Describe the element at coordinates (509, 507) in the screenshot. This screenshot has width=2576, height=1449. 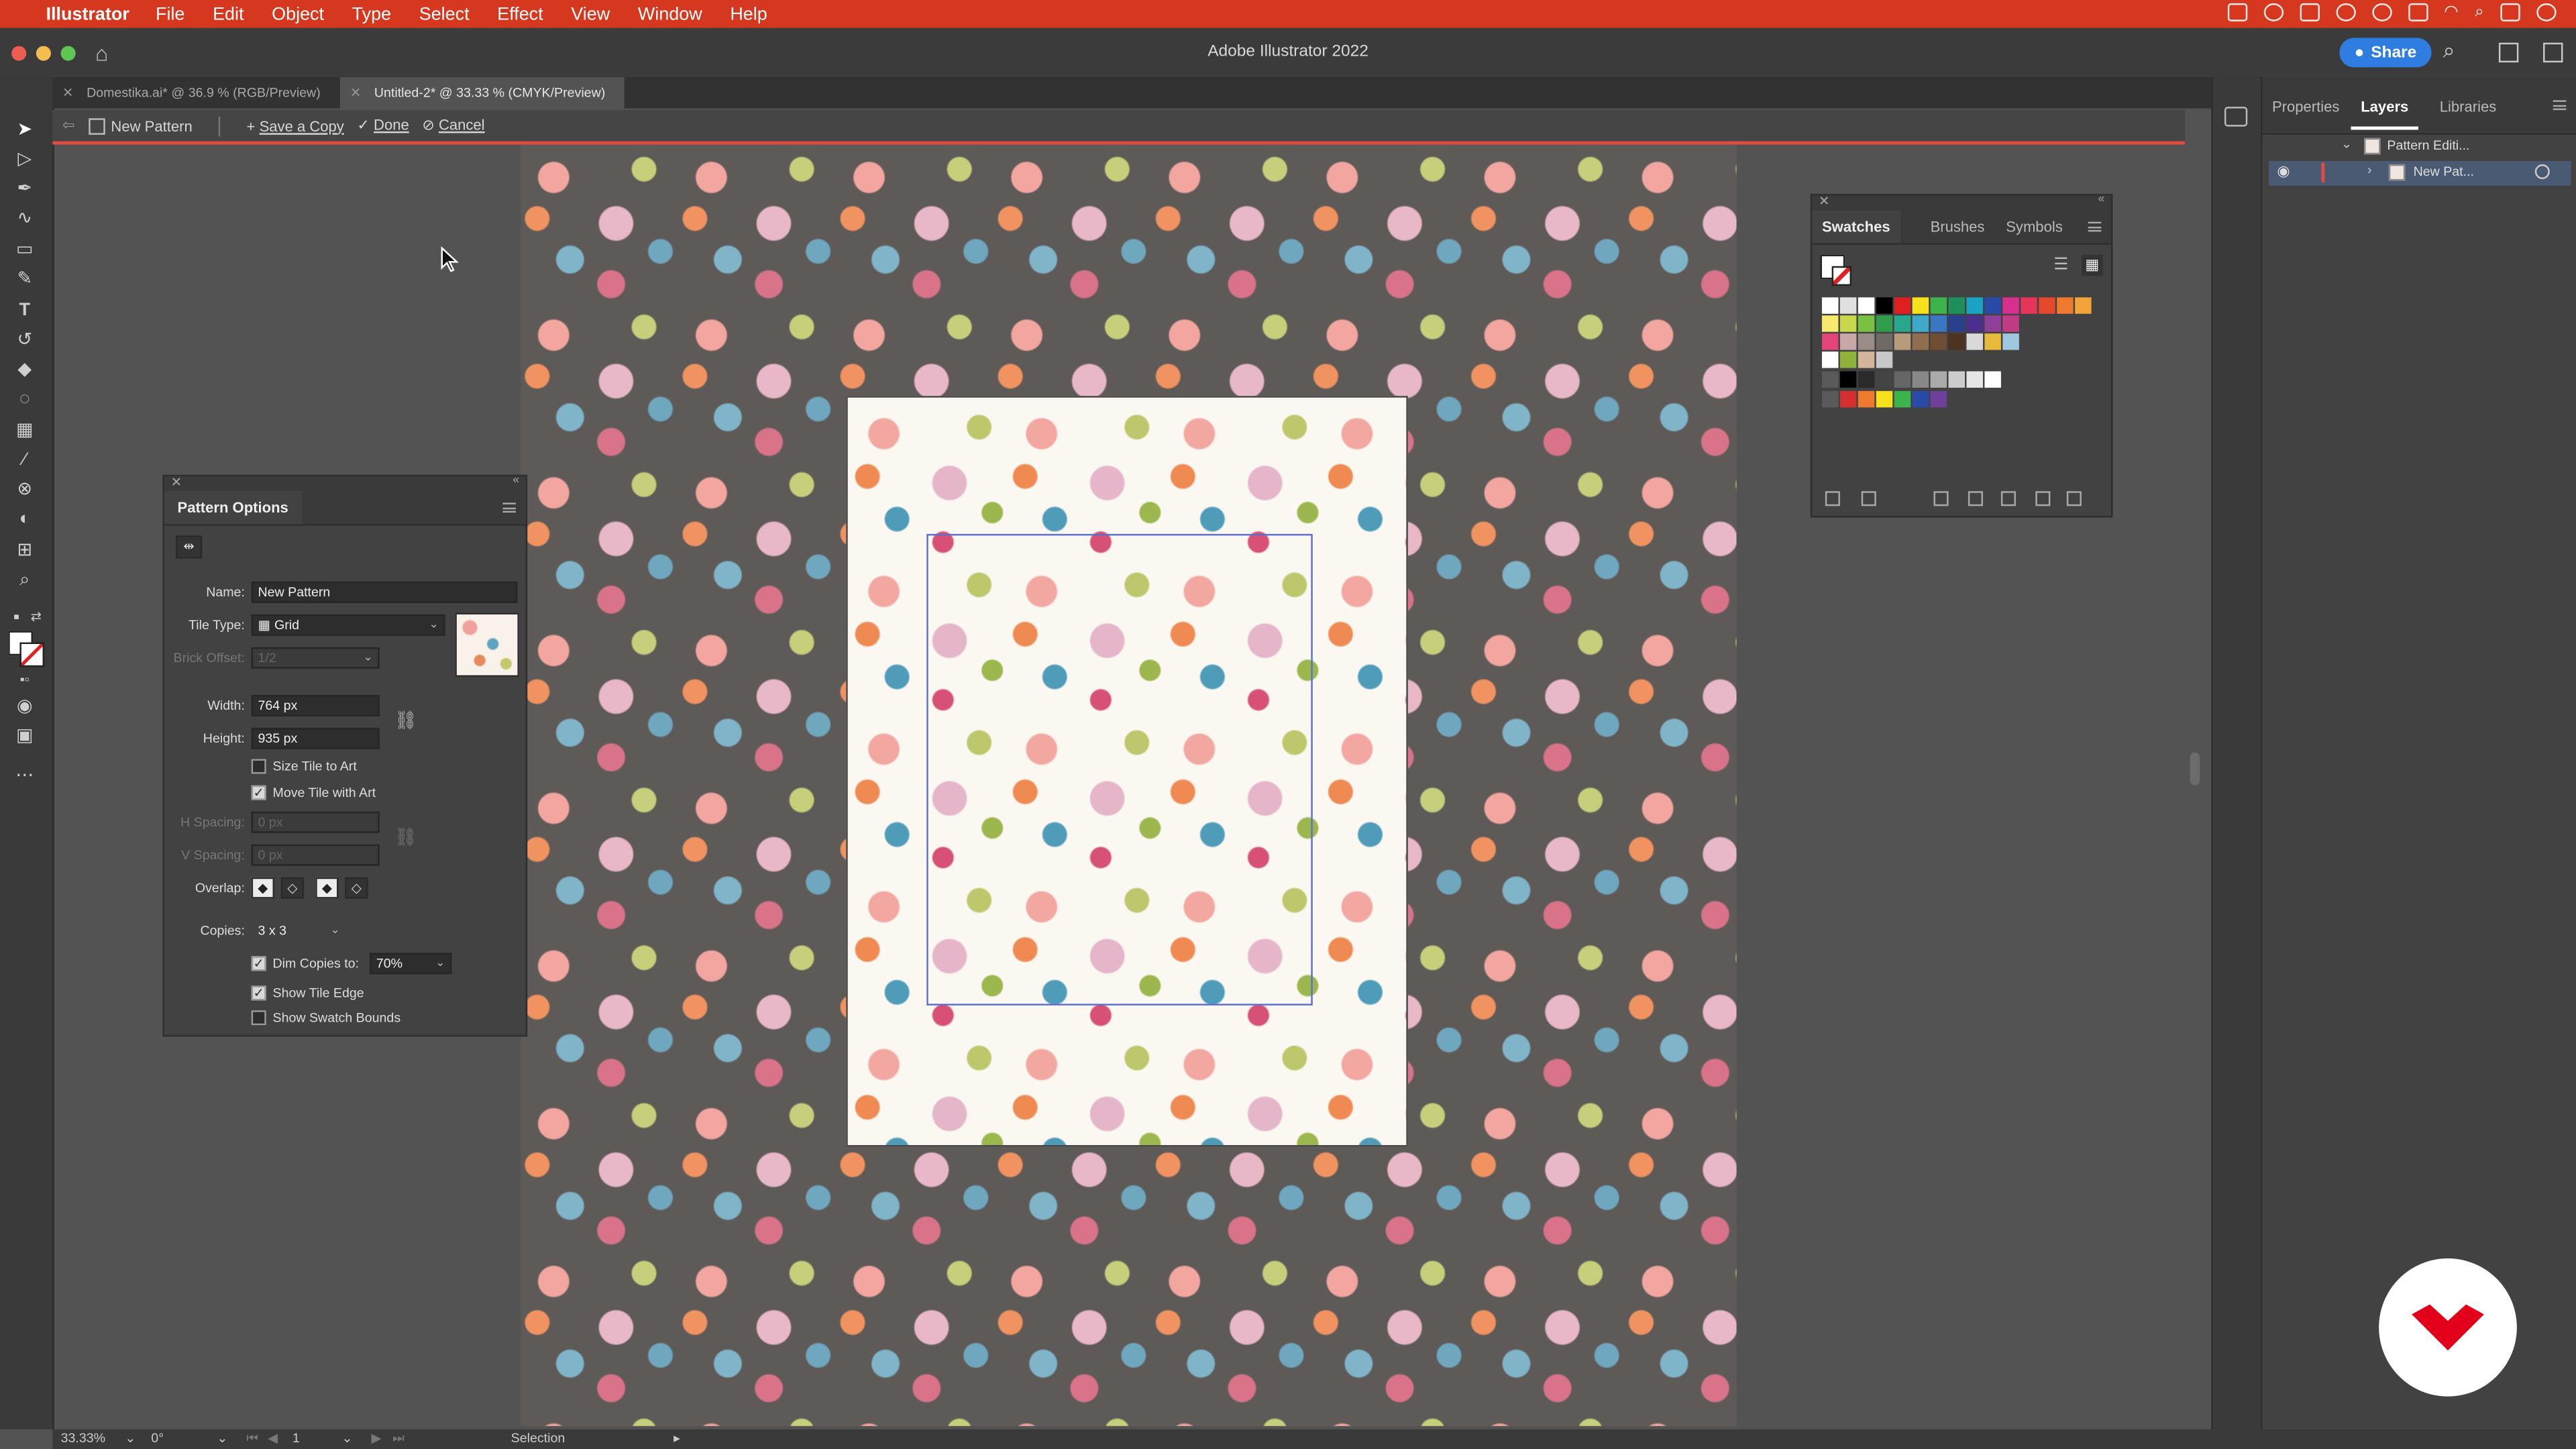
I see `panel-menu-icon` at that location.